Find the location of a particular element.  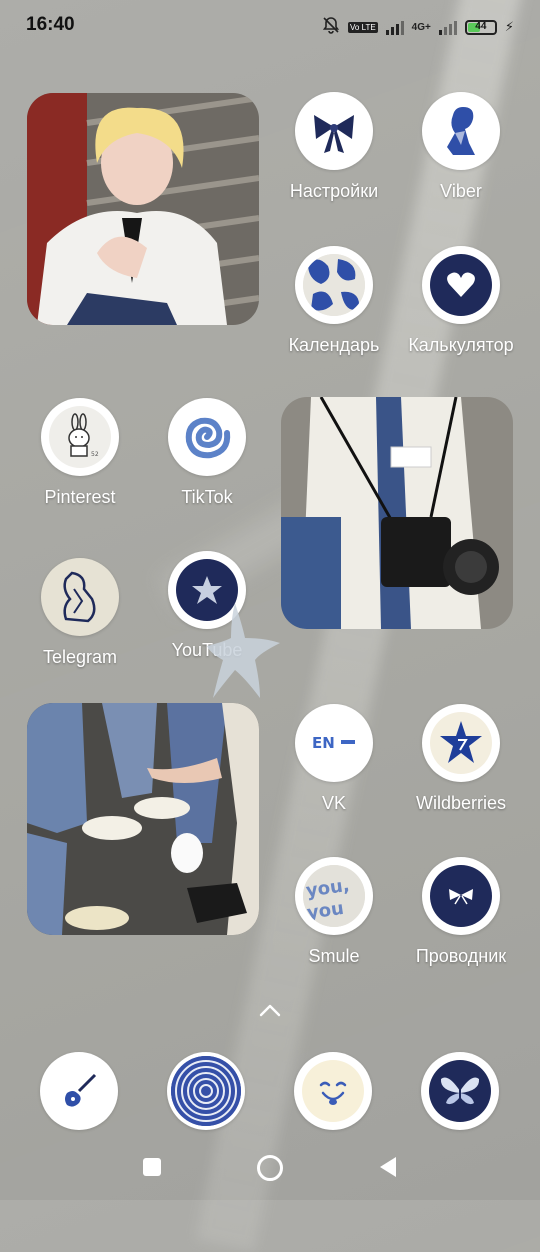

photo-widget-camera is located at coordinates (397, 513).